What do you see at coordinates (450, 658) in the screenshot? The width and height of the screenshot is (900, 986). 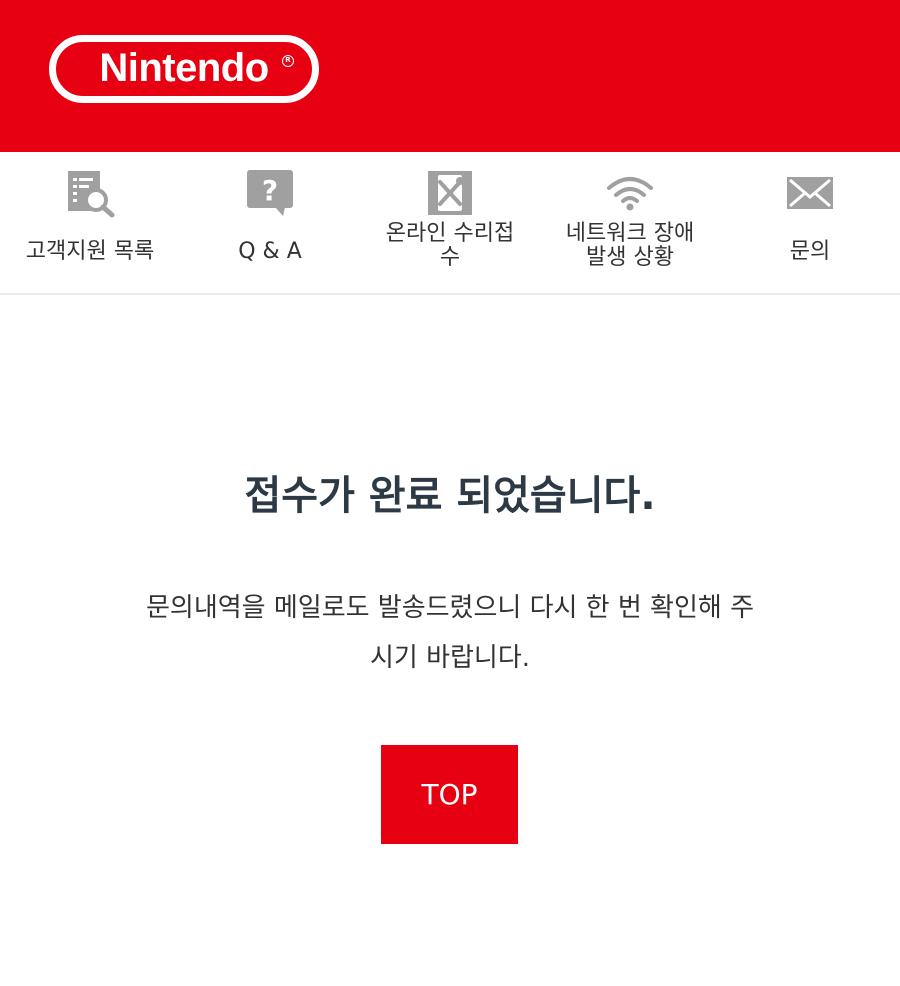 I see `completion-message-line2: 시기 바랍니다.` at bounding box center [450, 658].